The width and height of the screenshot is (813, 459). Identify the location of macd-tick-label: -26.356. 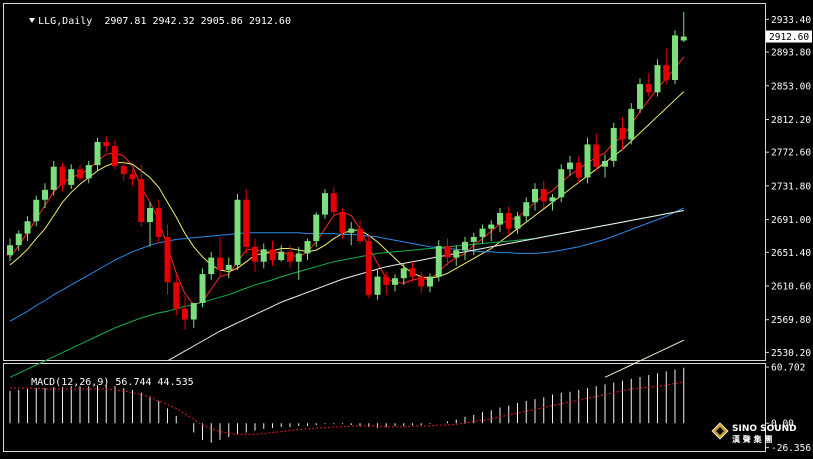
(791, 448).